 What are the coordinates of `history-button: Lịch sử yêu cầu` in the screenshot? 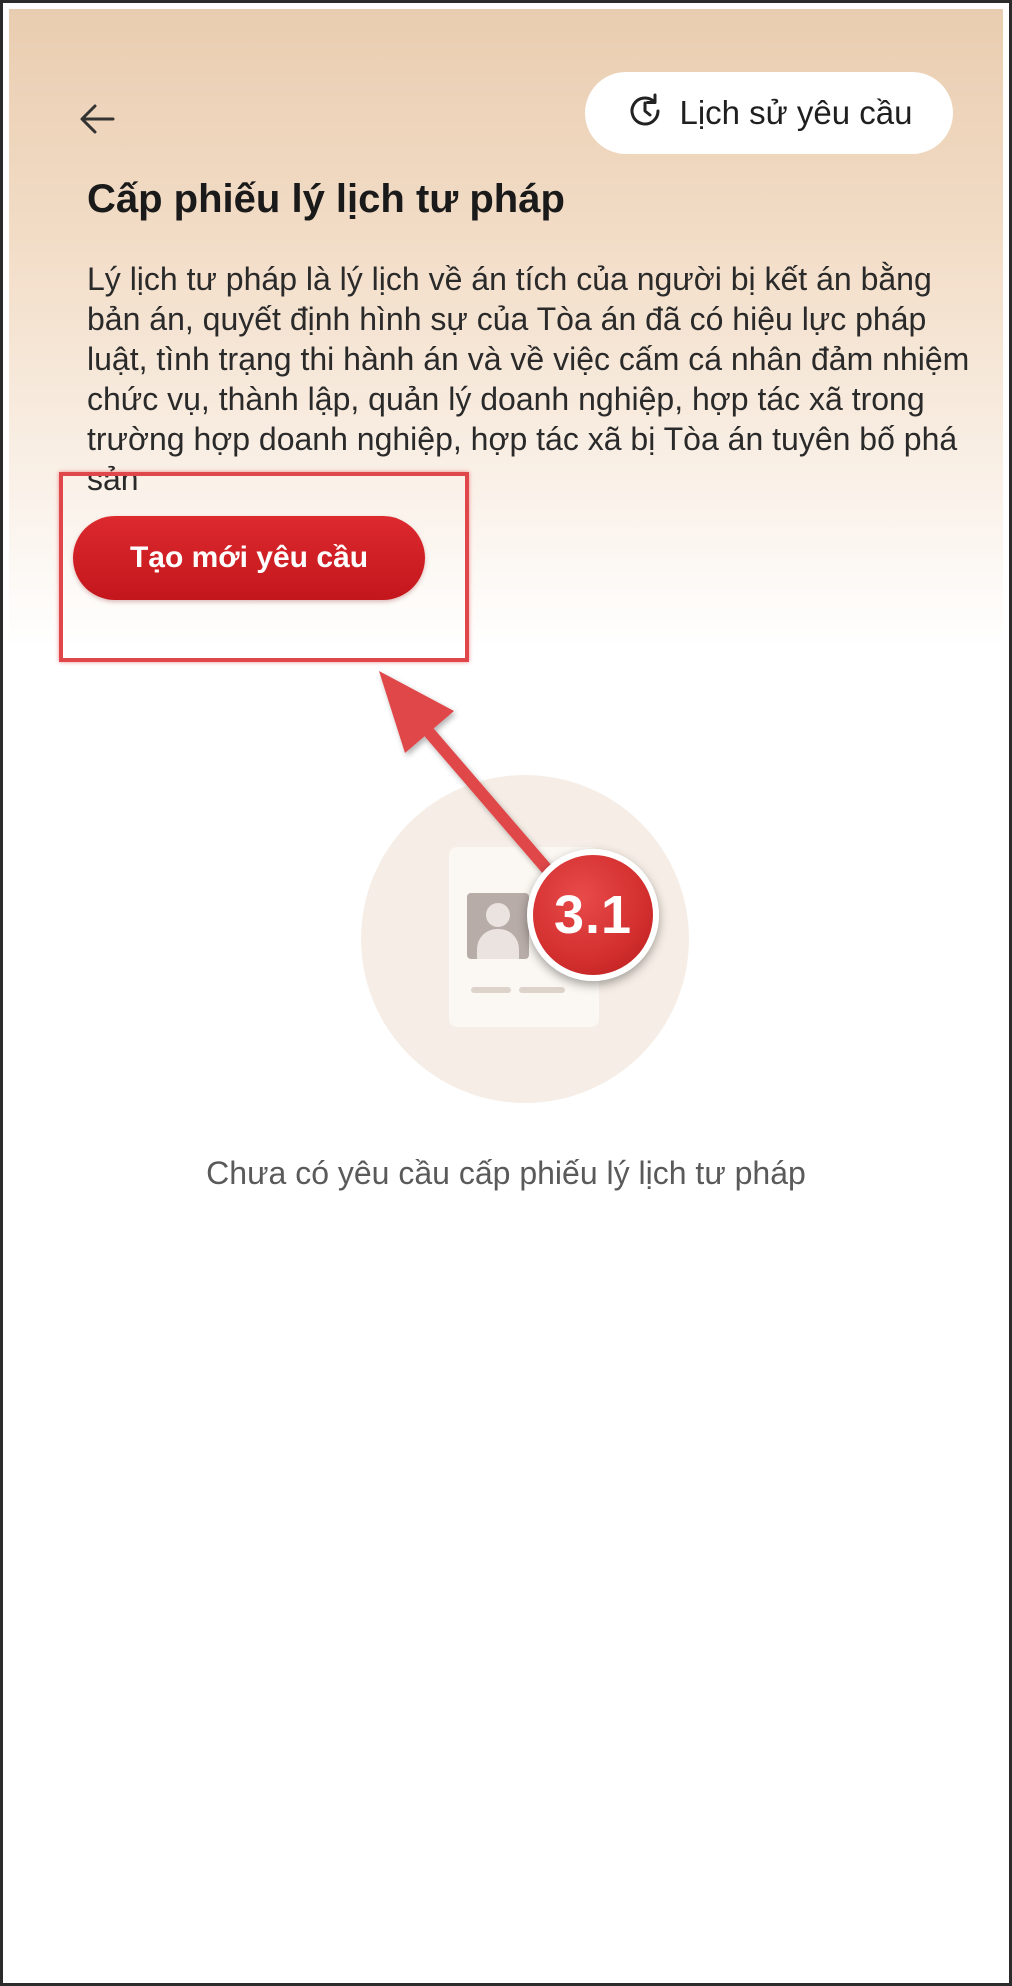 It's located at (769, 113).